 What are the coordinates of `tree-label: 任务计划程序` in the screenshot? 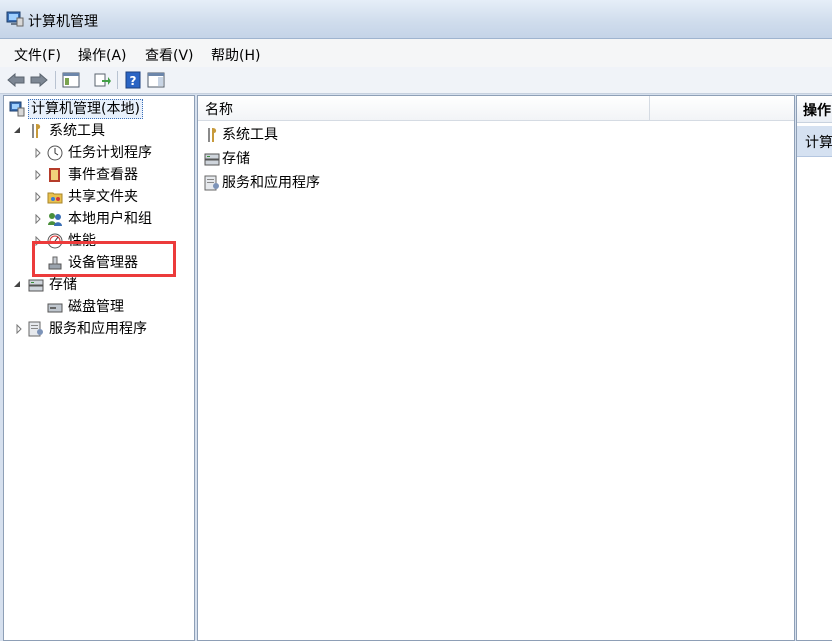 It's located at (110, 153).